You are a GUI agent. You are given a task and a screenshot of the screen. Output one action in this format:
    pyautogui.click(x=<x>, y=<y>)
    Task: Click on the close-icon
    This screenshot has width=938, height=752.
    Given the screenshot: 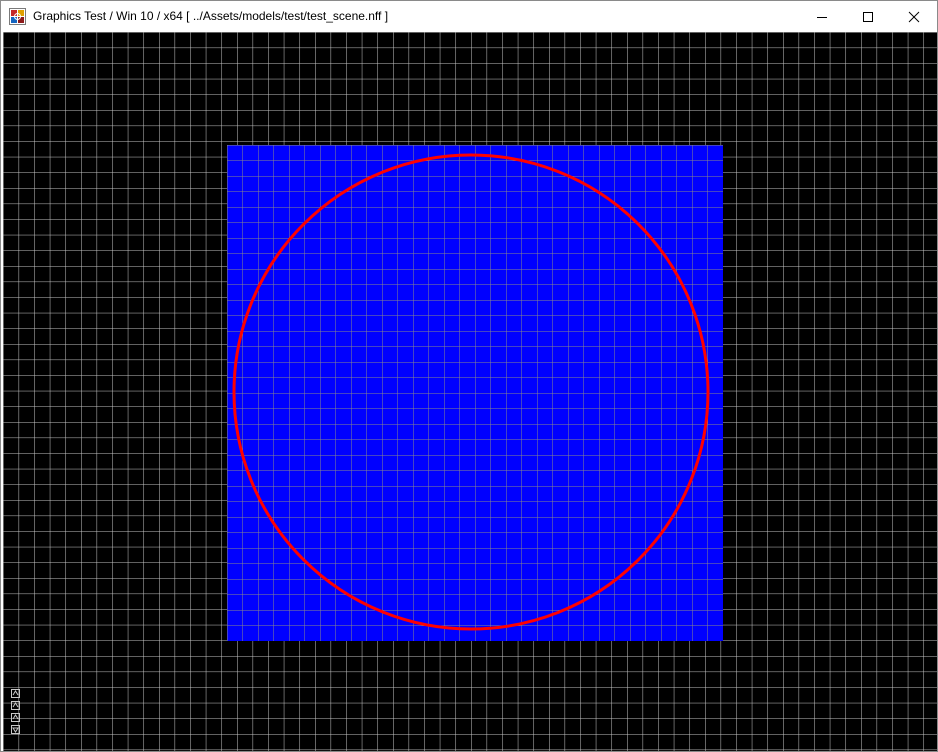 What is the action you would take?
    pyautogui.click(x=914, y=16)
    